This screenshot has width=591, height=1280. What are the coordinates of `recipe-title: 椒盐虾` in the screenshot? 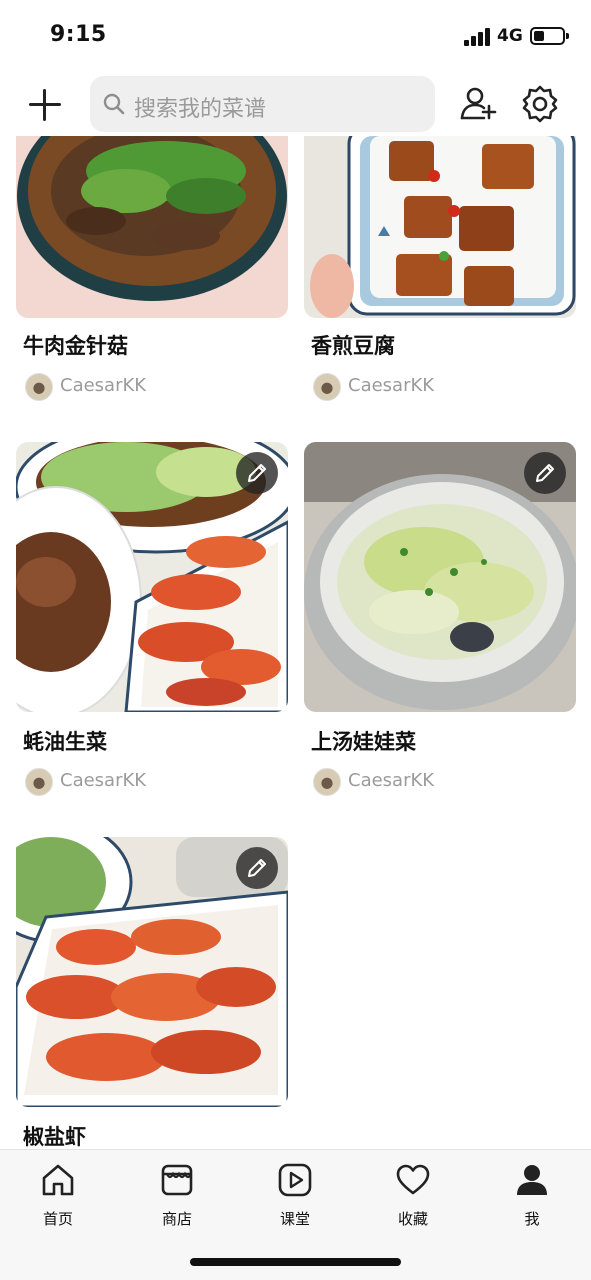 It's located at (54, 1136).